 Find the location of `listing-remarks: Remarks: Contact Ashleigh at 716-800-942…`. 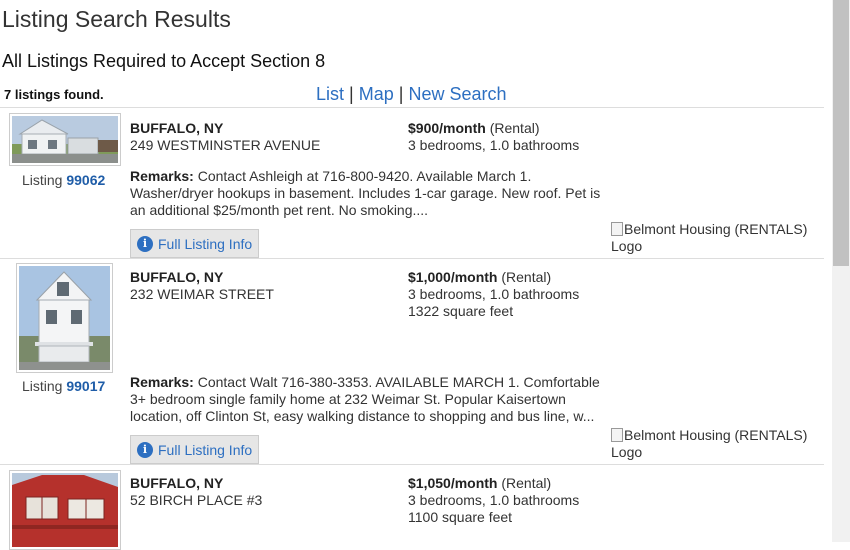

listing-remarks: Remarks: Contact Ashleigh at 716-800-942… is located at coordinates (365, 193).